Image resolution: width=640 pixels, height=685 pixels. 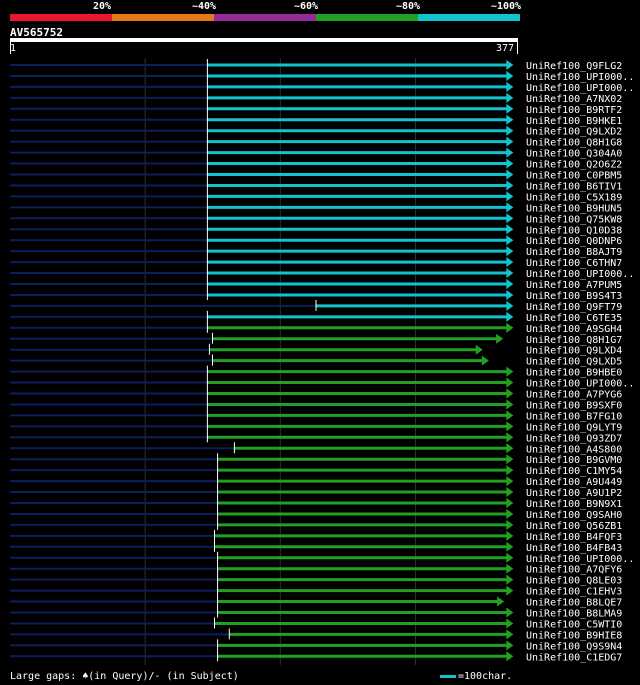 I want to click on hit-label: UniRef100_Q9LYT9, so click(x=574, y=427).